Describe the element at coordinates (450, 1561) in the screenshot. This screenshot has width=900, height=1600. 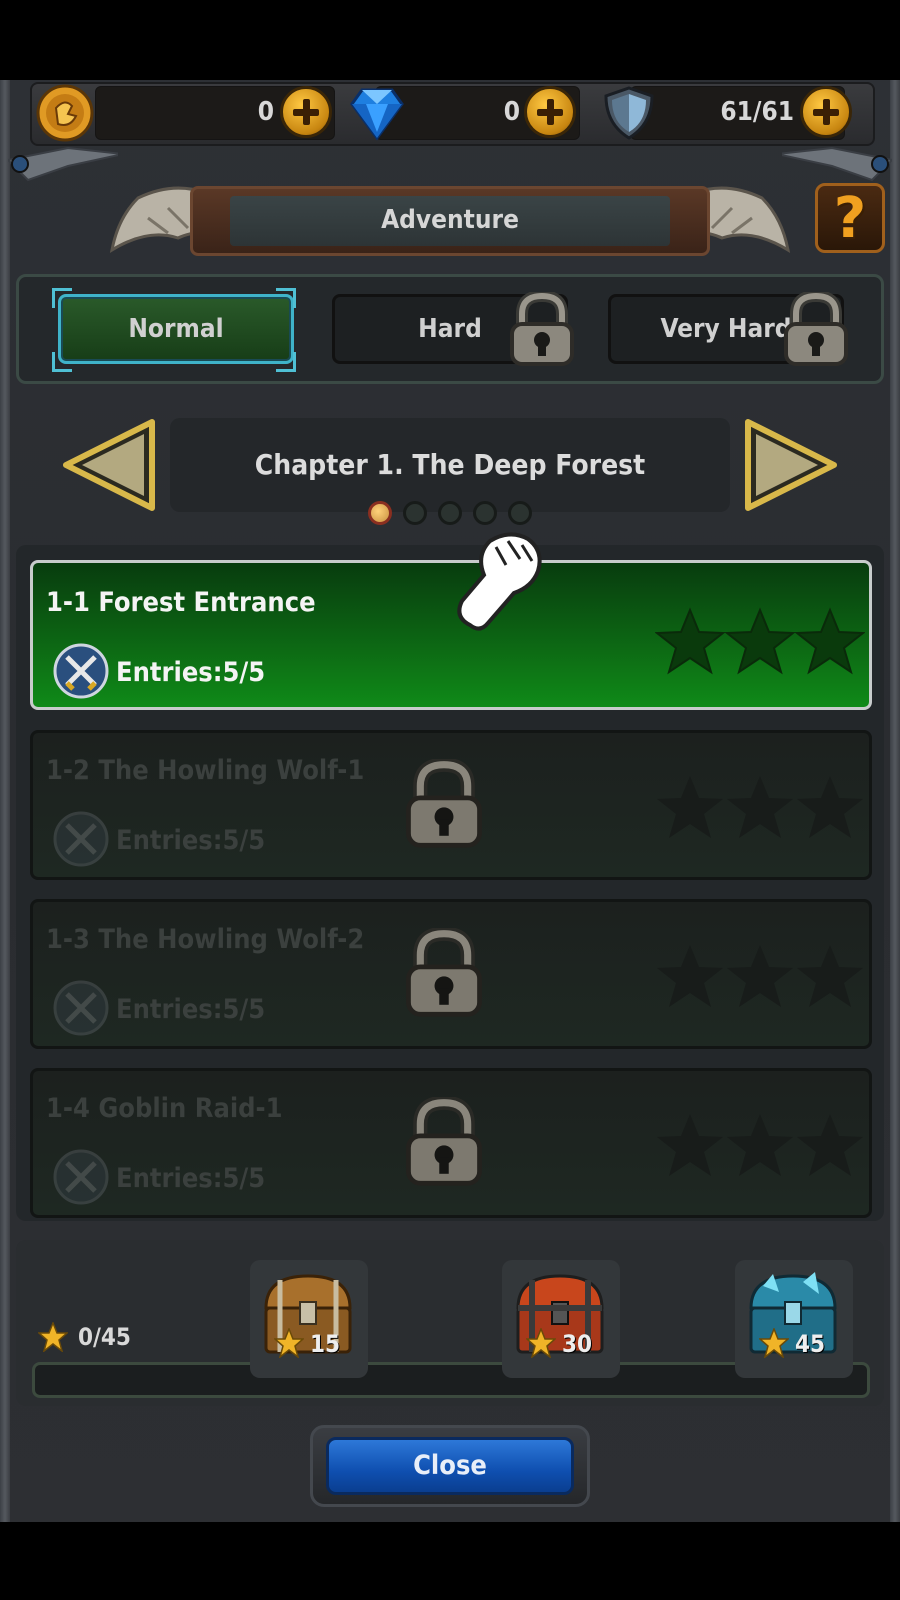
I see `bottom-letterbox` at that location.